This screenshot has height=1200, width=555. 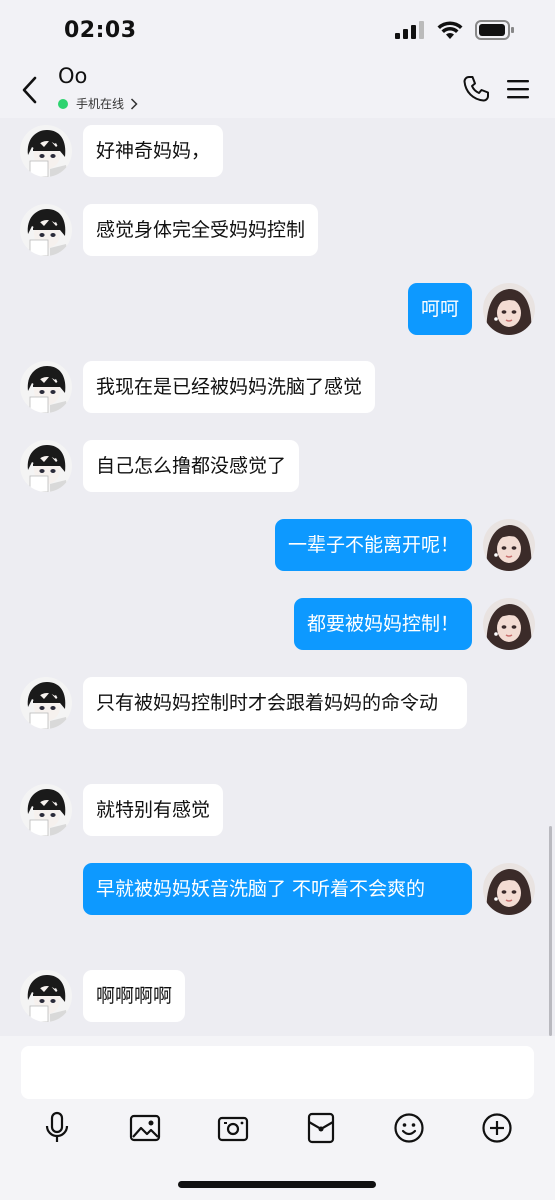 I want to click on menu-button, so click(x=518, y=89).